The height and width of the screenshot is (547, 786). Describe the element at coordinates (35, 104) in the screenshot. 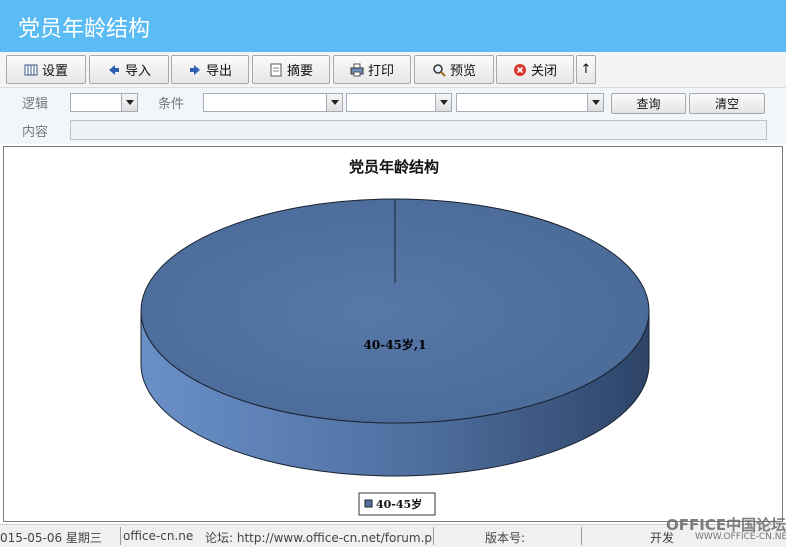

I see `logic-label: 逻辑` at that location.